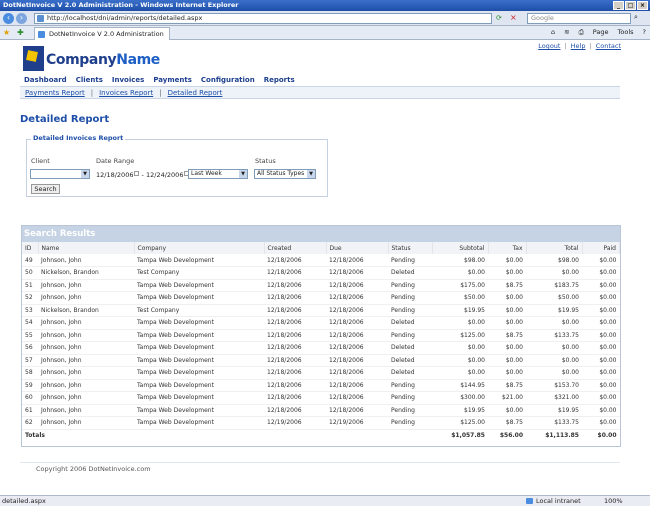  Describe the element at coordinates (285, 174) in the screenshot. I see `status-select: All Status Types` at that location.